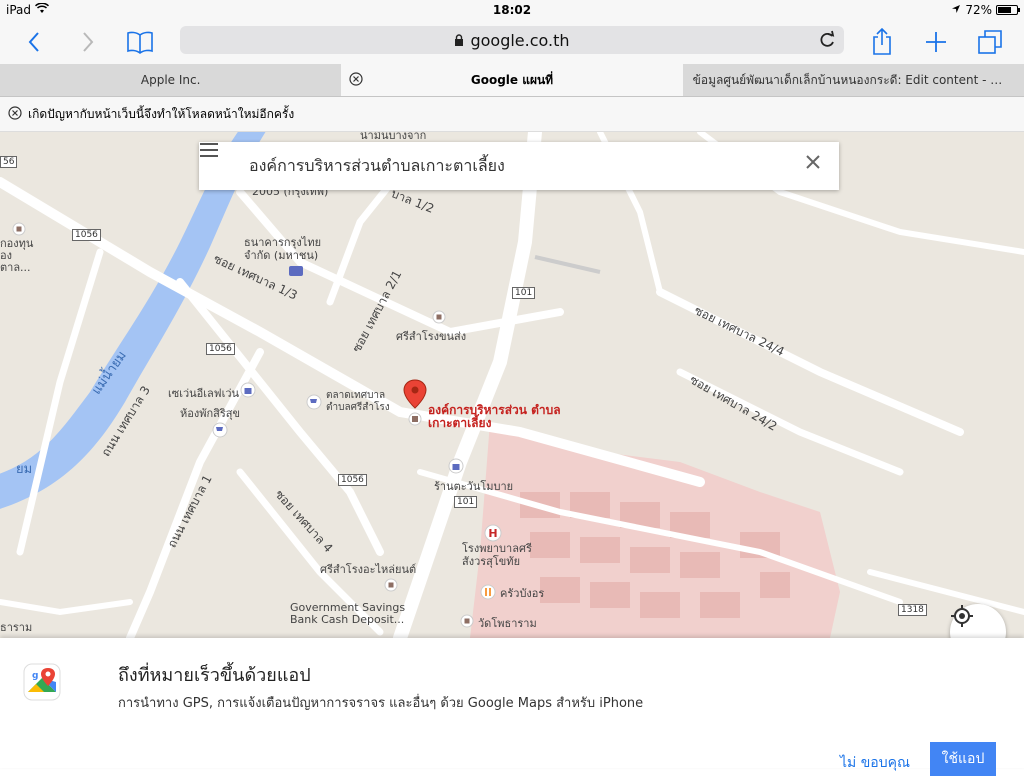  I want to click on tab-apple: Apple Inc., so click(170, 80).